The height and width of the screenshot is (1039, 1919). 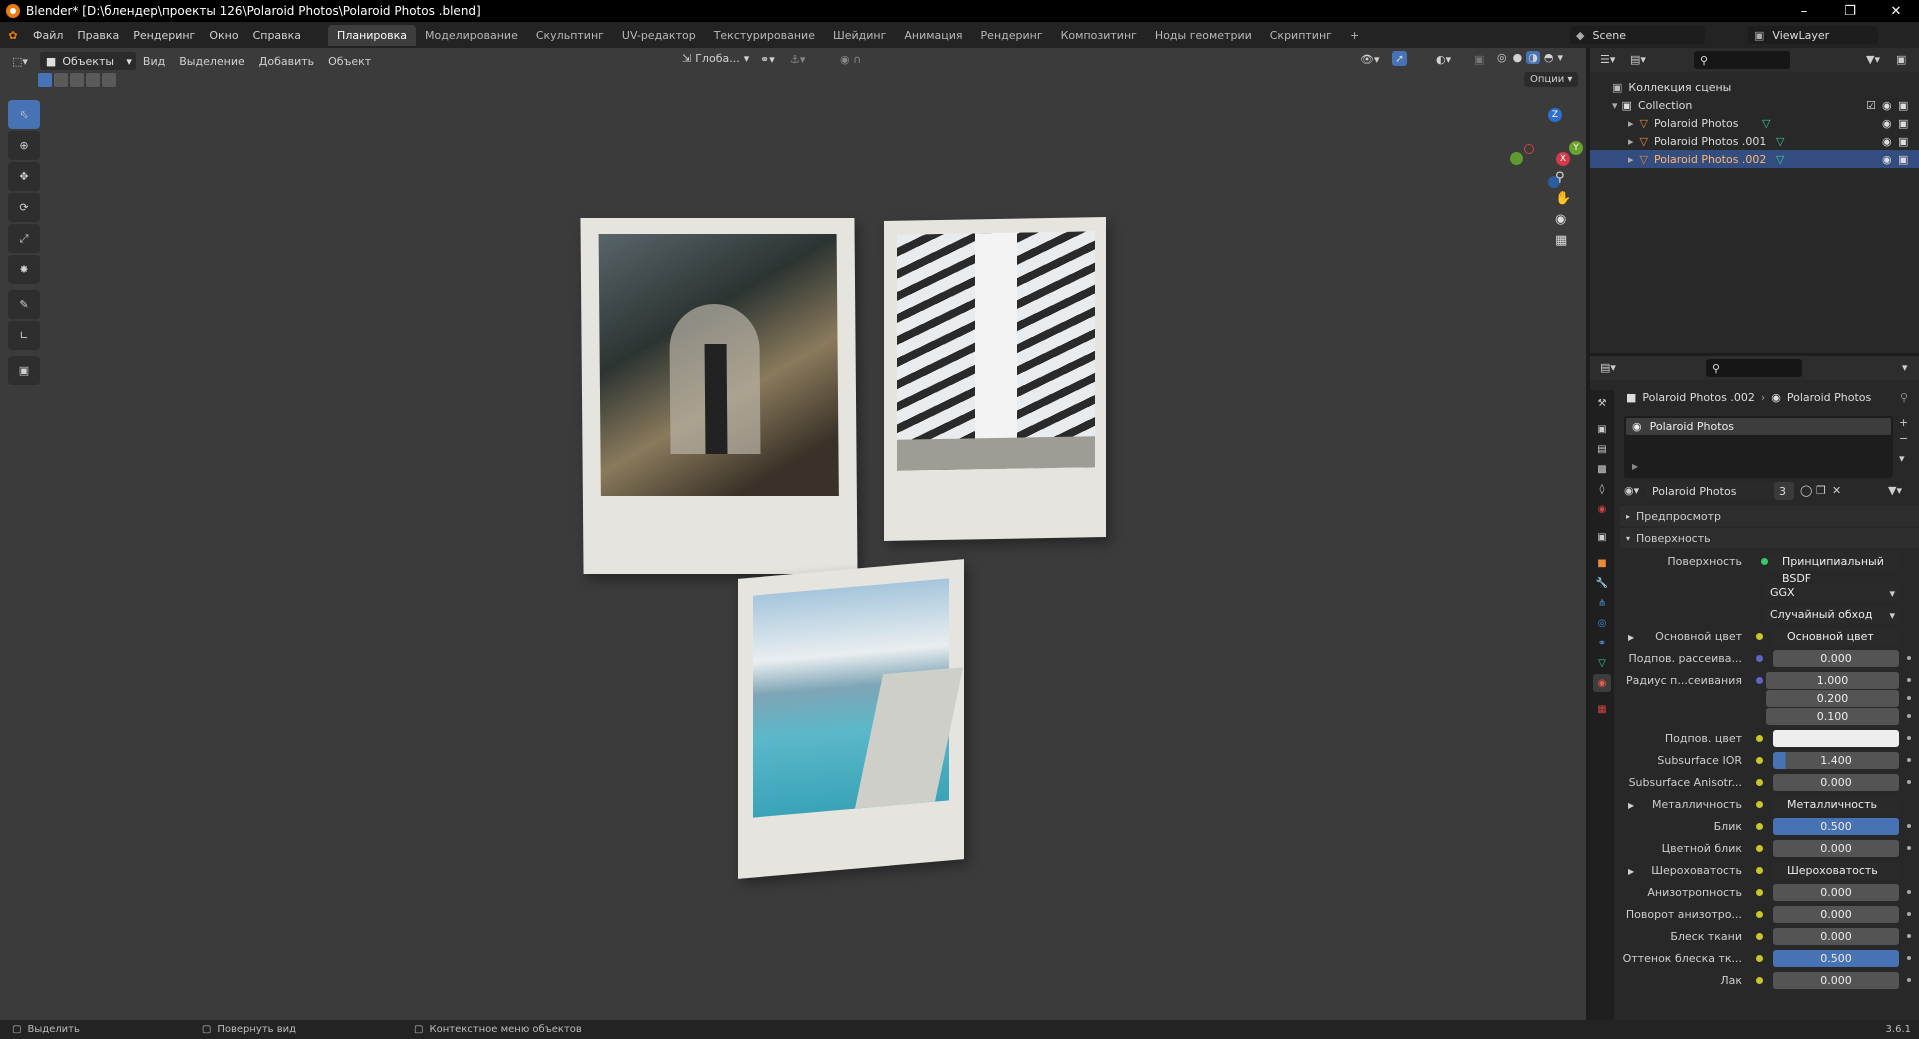 What do you see at coordinates (372, 35) in the screenshot?
I see `tab-layout: Планировка` at bounding box center [372, 35].